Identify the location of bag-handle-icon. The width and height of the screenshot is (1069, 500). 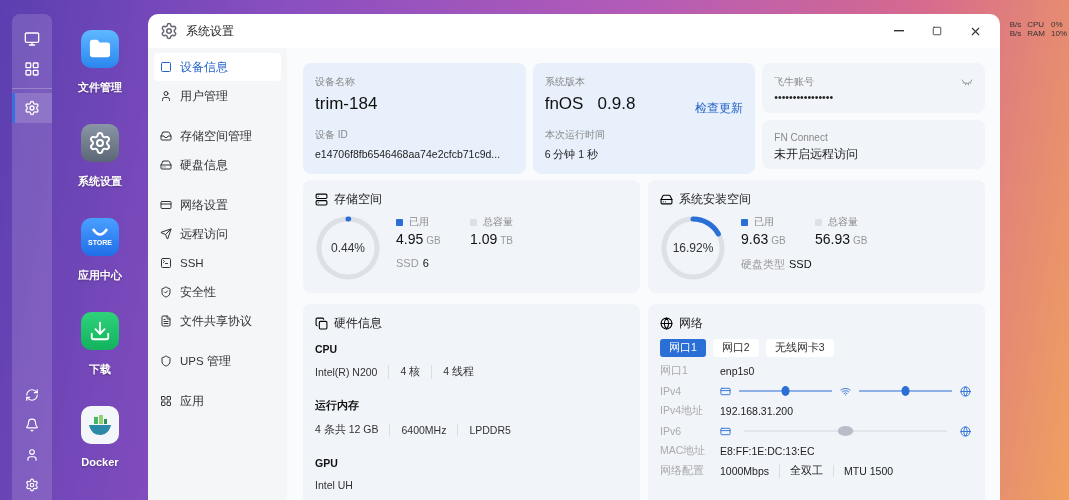
(100, 232).